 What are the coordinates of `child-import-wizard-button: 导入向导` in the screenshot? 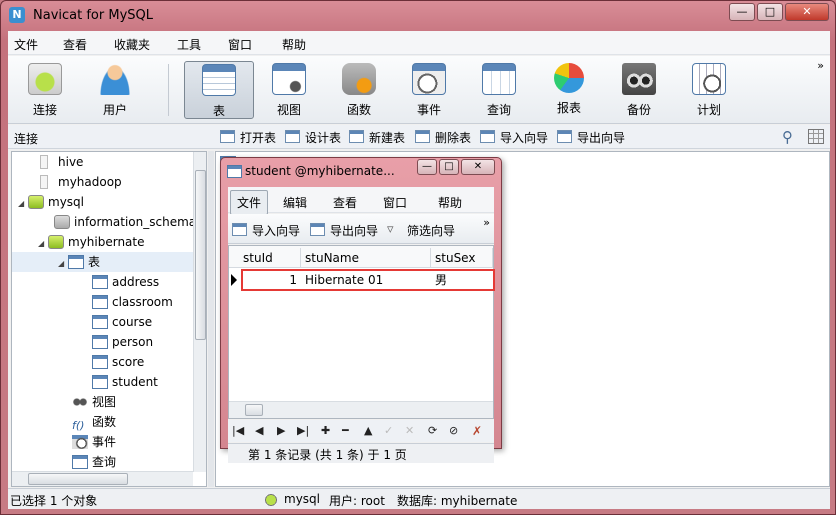 It's located at (266, 230).